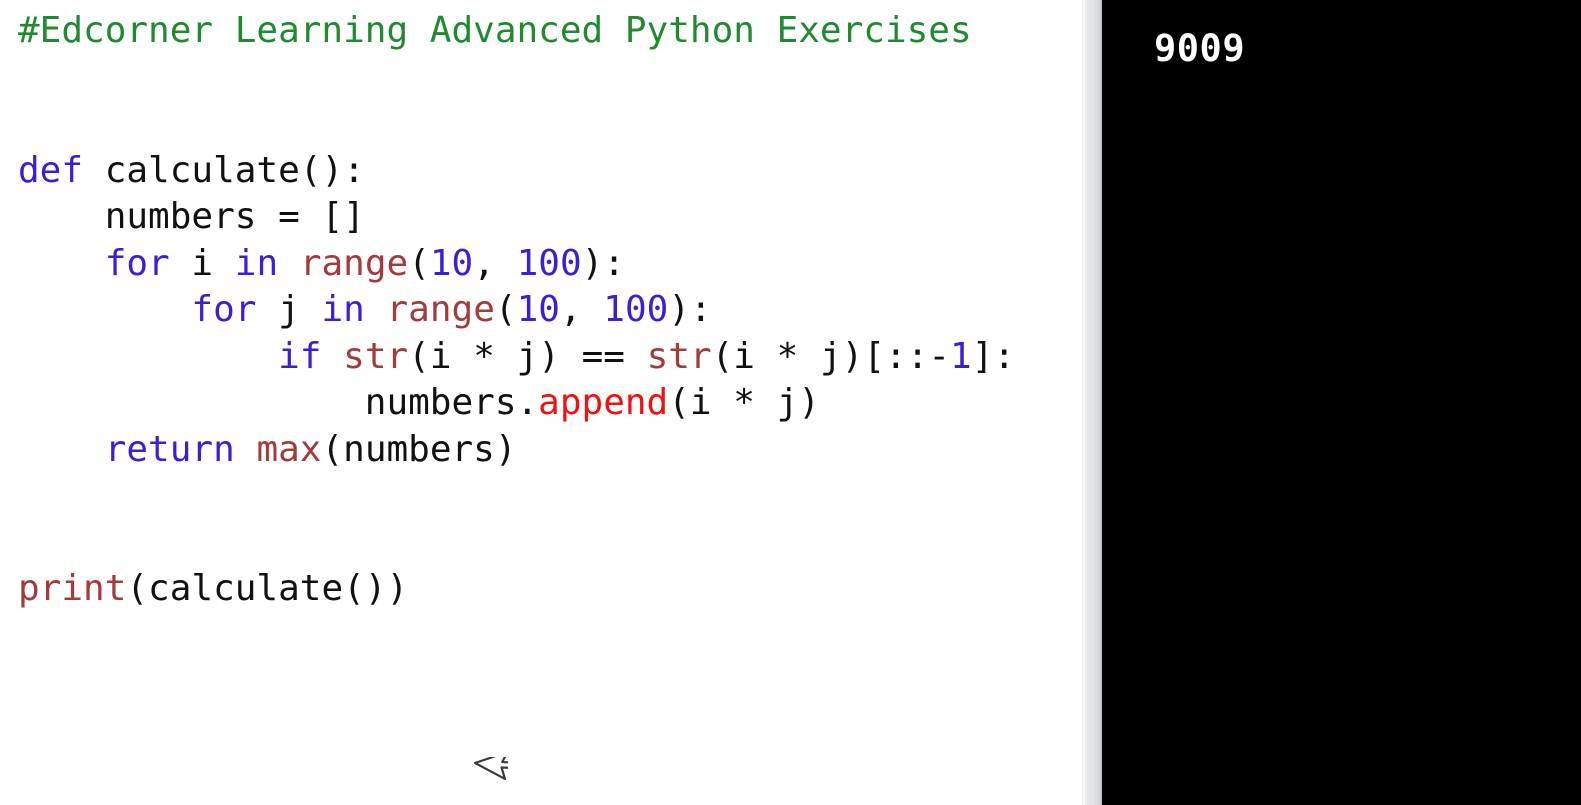 This screenshot has height=805, width=1581. Describe the element at coordinates (300, 356) in the screenshot. I see `code-token-keyword: if` at that location.